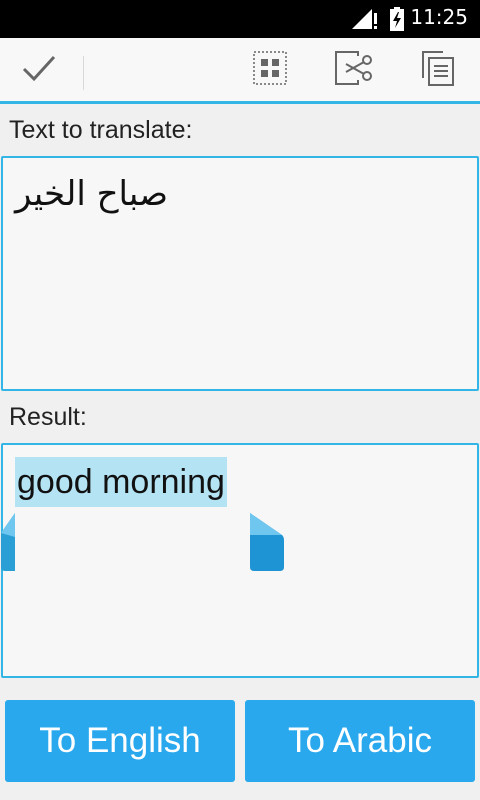 Image resolution: width=480 pixels, height=800 pixels. I want to click on result-text-selected: good morning, so click(121, 482).